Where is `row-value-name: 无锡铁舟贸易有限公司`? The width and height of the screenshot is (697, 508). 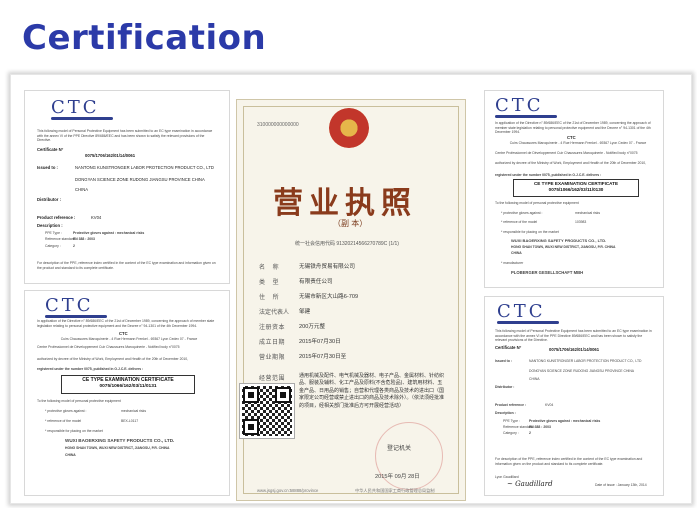 row-value-name: 无锡铁舟贸易有限公司 is located at coordinates (327, 267).